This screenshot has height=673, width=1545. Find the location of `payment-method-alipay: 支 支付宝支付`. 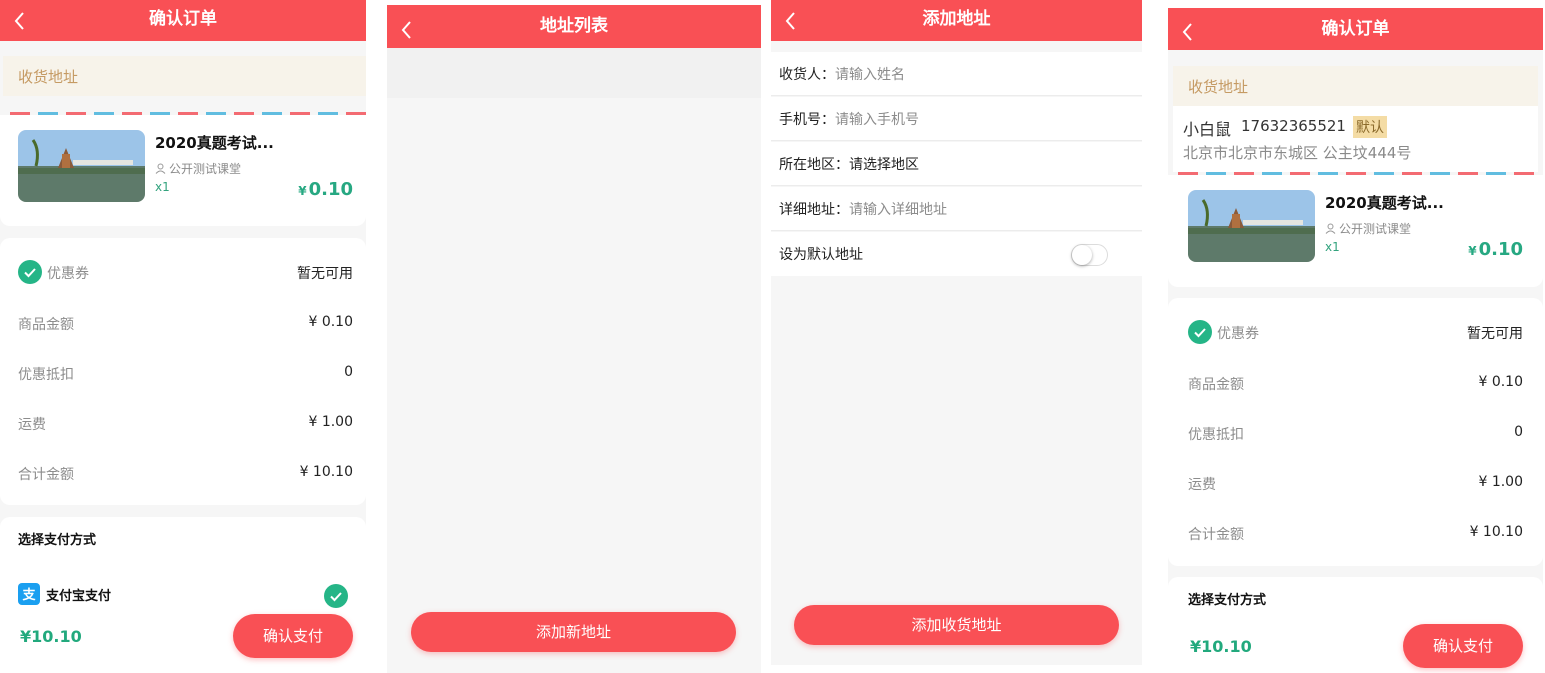

payment-method-alipay: 支 支付宝支付 is located at coordinates (64, 594).